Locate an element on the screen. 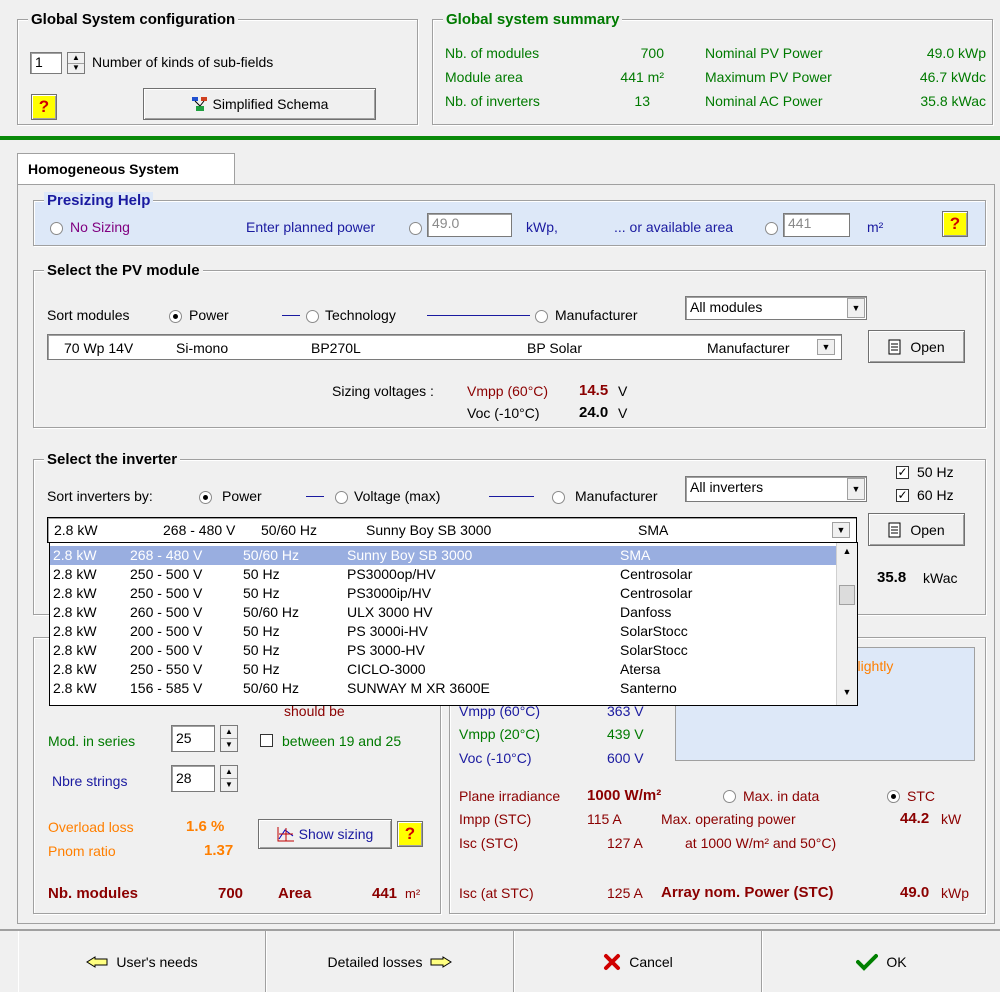 The width and height of the screenshot is (1000, 992). sort-modules-label: Sort modules is located at coordinates (88, 315).